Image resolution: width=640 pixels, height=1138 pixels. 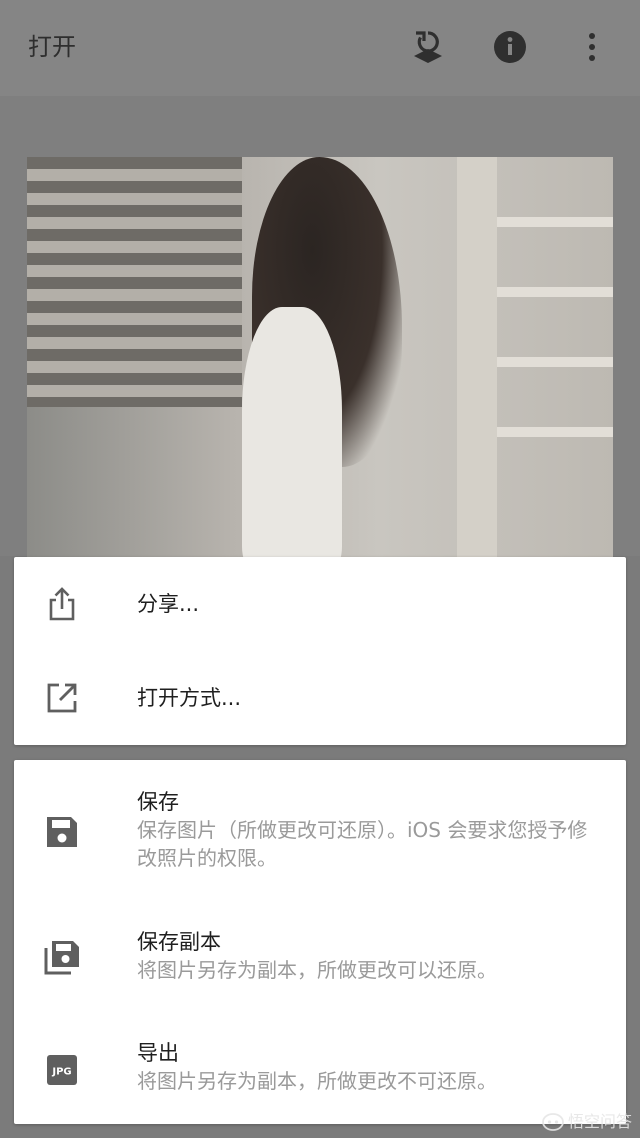 What do you see at coordinates (599, 1121) in the screenshot?
I see `watermark-text: 悟空问答` at bounding box center [599, 1121].